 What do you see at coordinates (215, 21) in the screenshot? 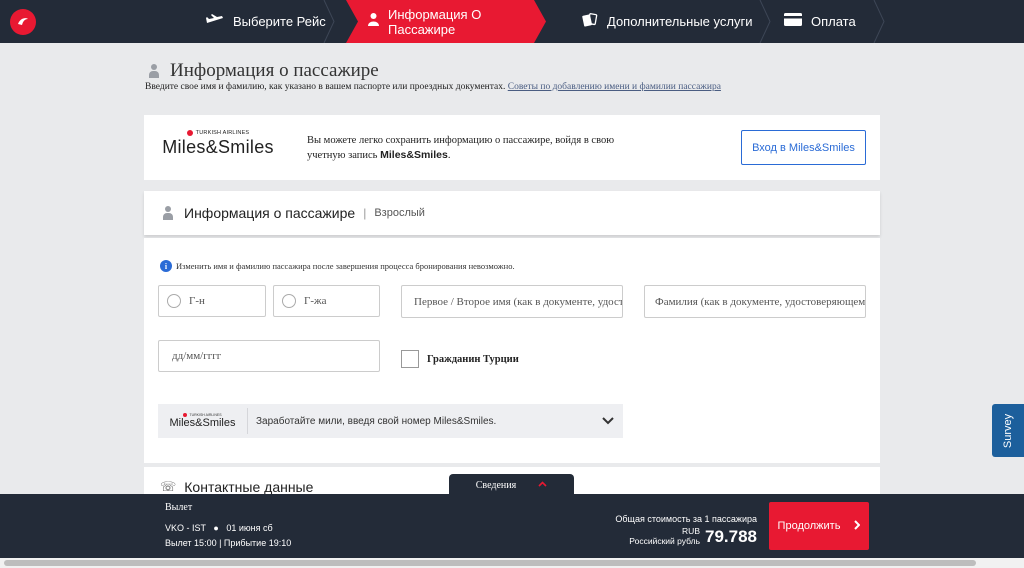
I see `plane-icon` at bounding box center [215, 21].